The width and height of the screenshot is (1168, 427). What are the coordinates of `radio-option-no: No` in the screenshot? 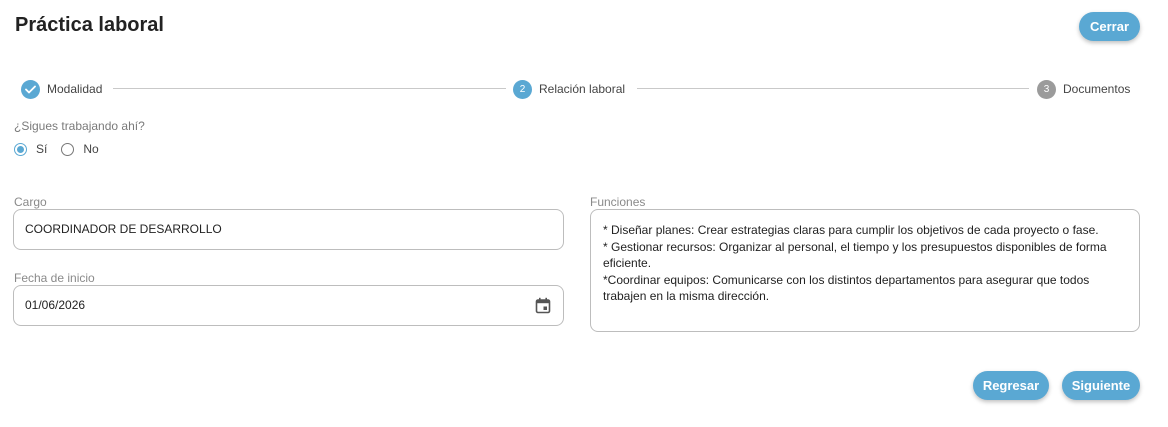 It's located at (80, 149).